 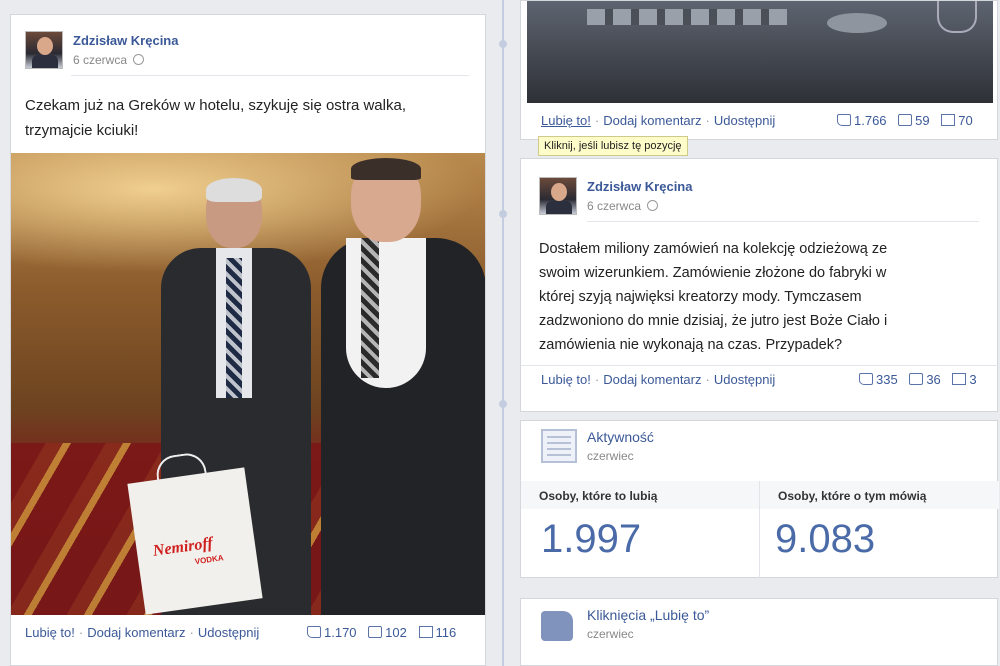 What do you see at coordinates (620, 437) in the screenshot?
I see `activity-title: Aktywność` at bounding box center [620, 437].